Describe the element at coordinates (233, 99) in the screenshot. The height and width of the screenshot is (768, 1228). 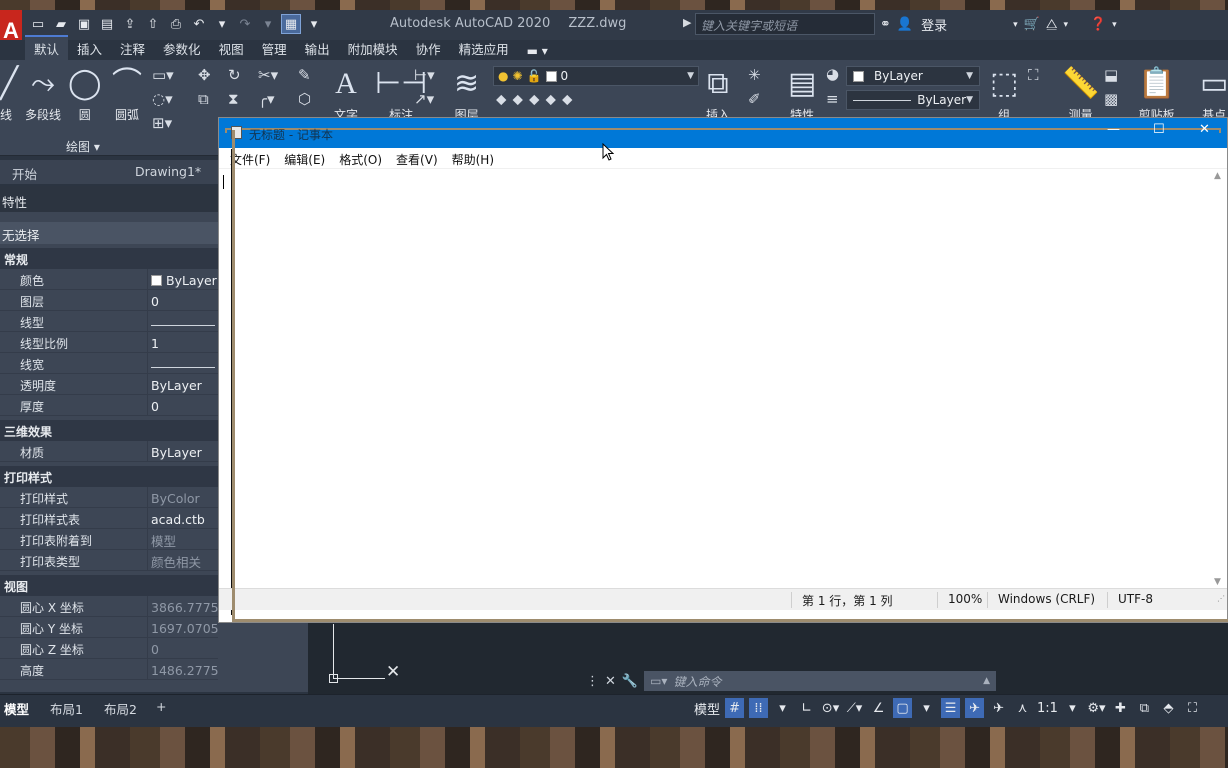
I see `mirror-icon: ⧗` at that location.